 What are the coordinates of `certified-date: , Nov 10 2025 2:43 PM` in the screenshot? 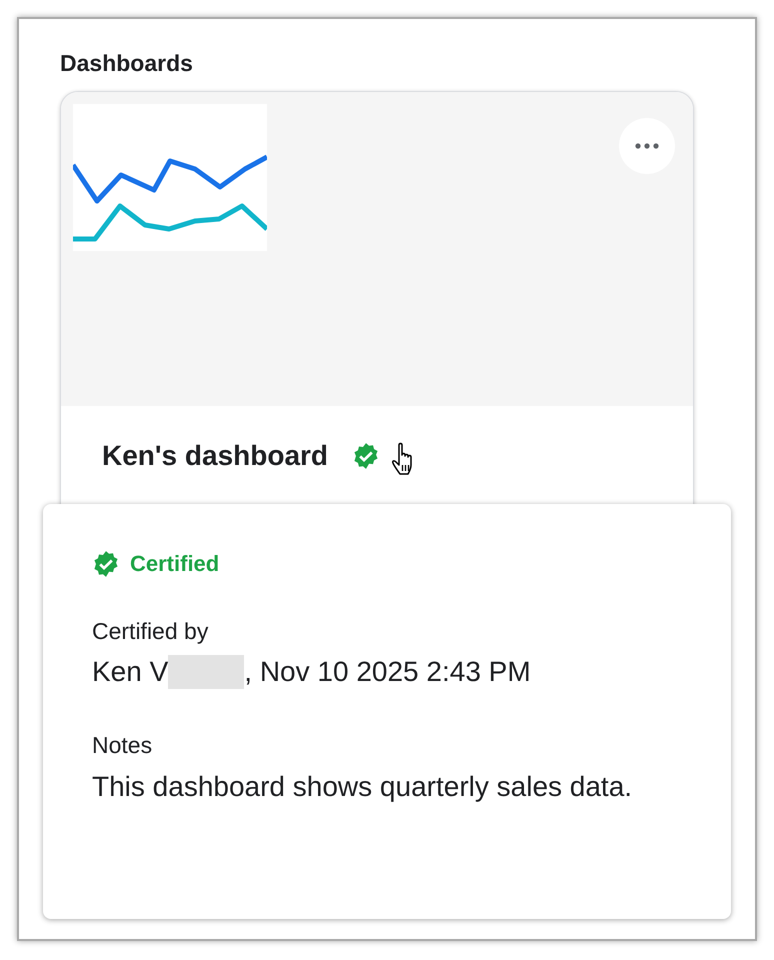 It's located at (387, 672).